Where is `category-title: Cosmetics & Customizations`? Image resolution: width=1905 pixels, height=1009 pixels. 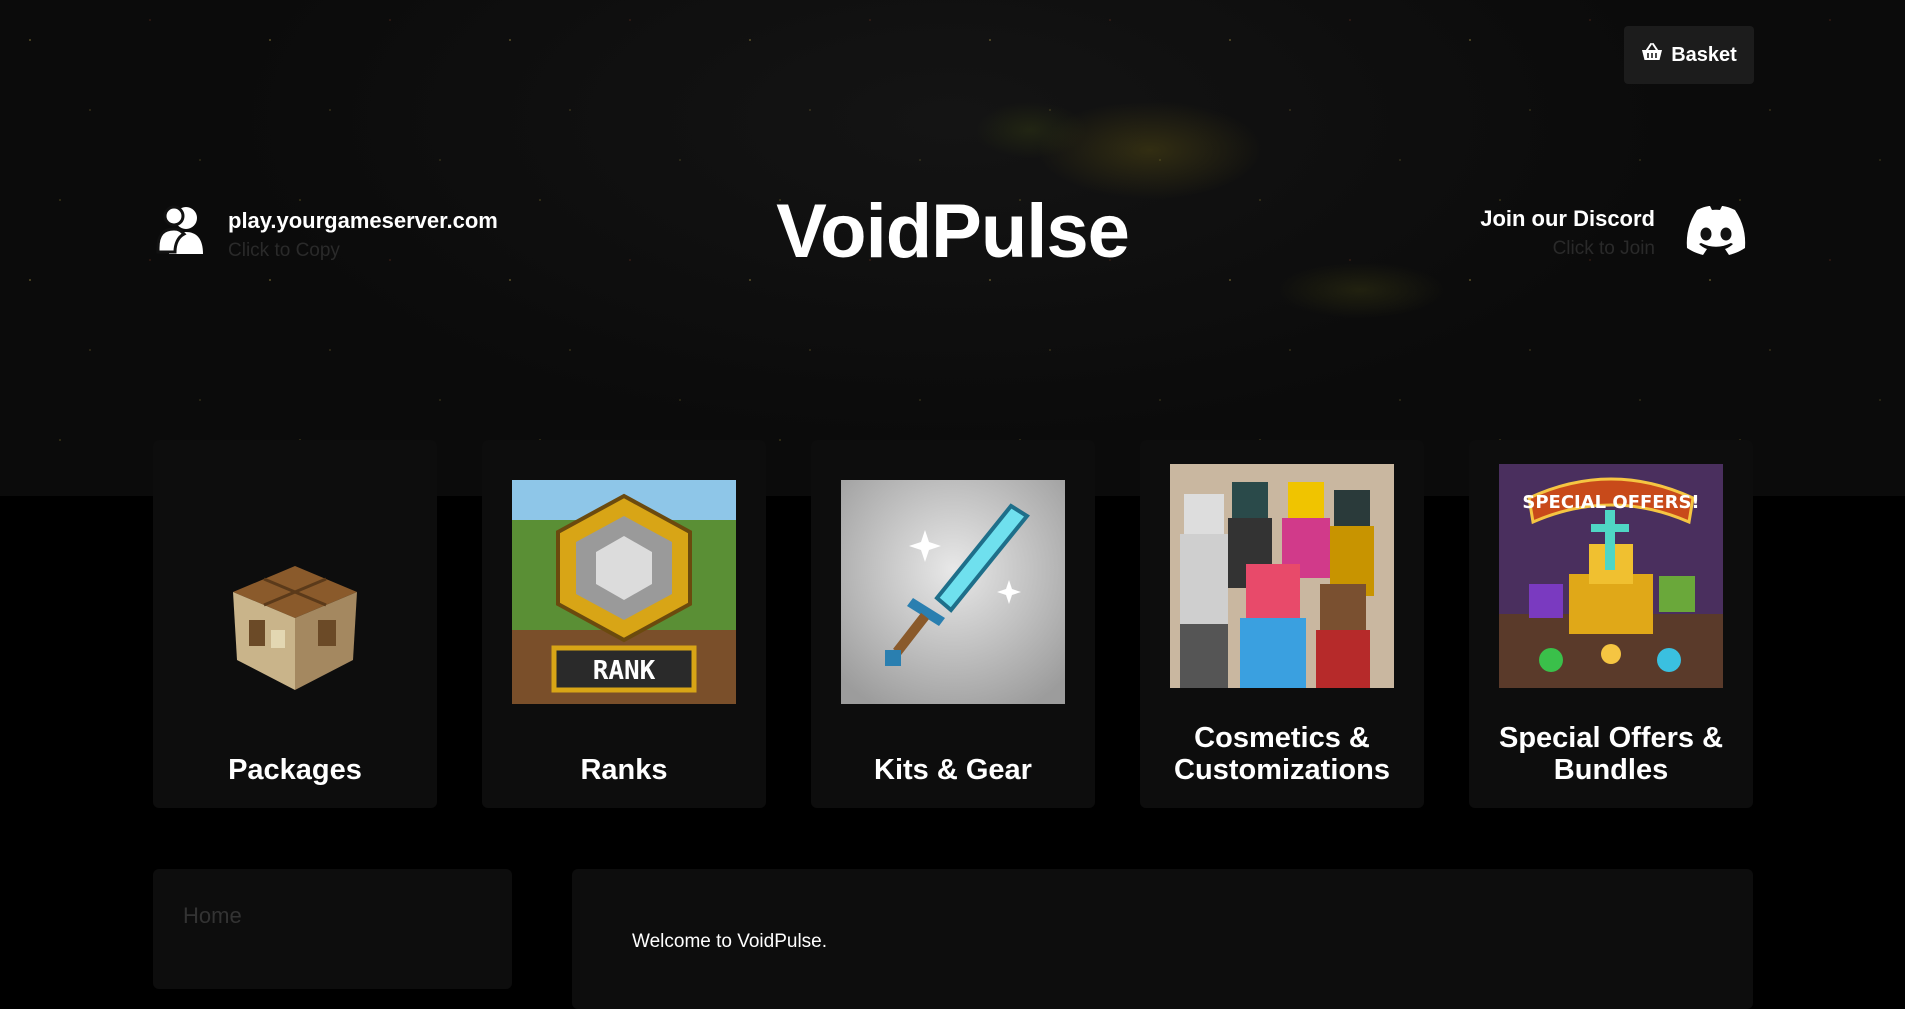
category-title: Cosmetics & Customizations is located at coordinates (1282, 754).